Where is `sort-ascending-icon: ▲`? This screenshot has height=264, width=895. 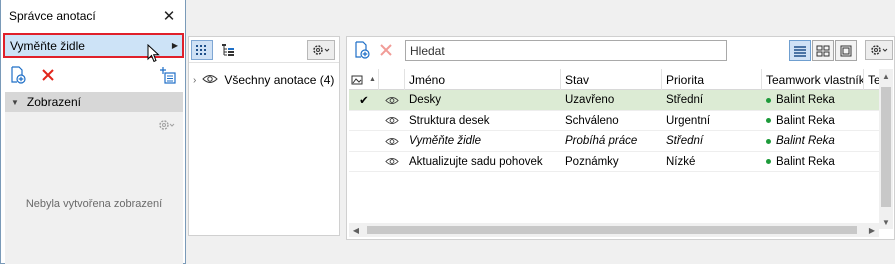
sort-ascending-icon: ▲ is located at coordinates (372, 79).